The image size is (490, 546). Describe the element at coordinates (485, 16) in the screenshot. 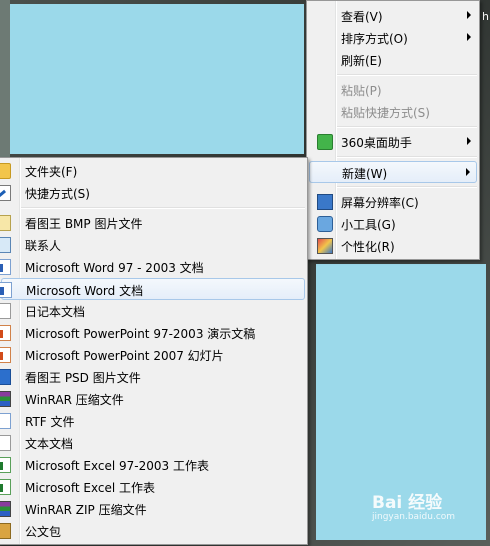

I see `desktop-corner-text: h` at that location.